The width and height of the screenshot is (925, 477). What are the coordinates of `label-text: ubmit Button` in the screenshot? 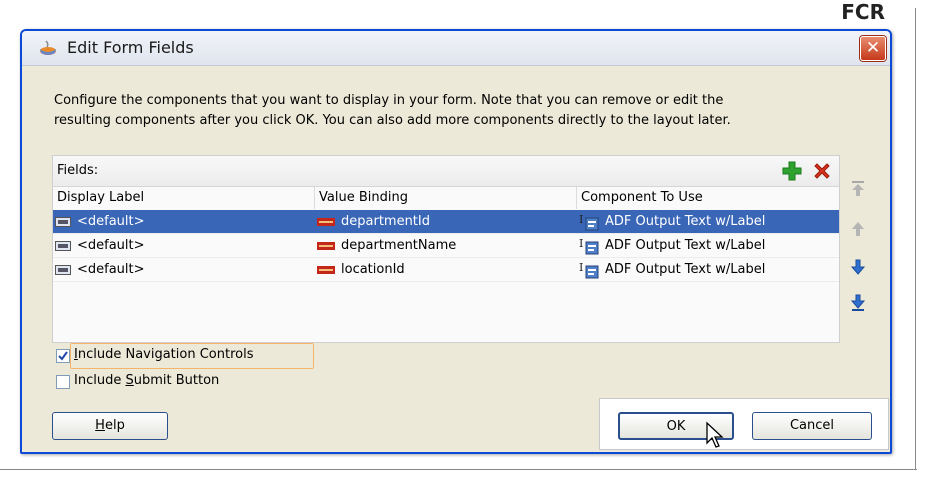 It's located at (176, 380).